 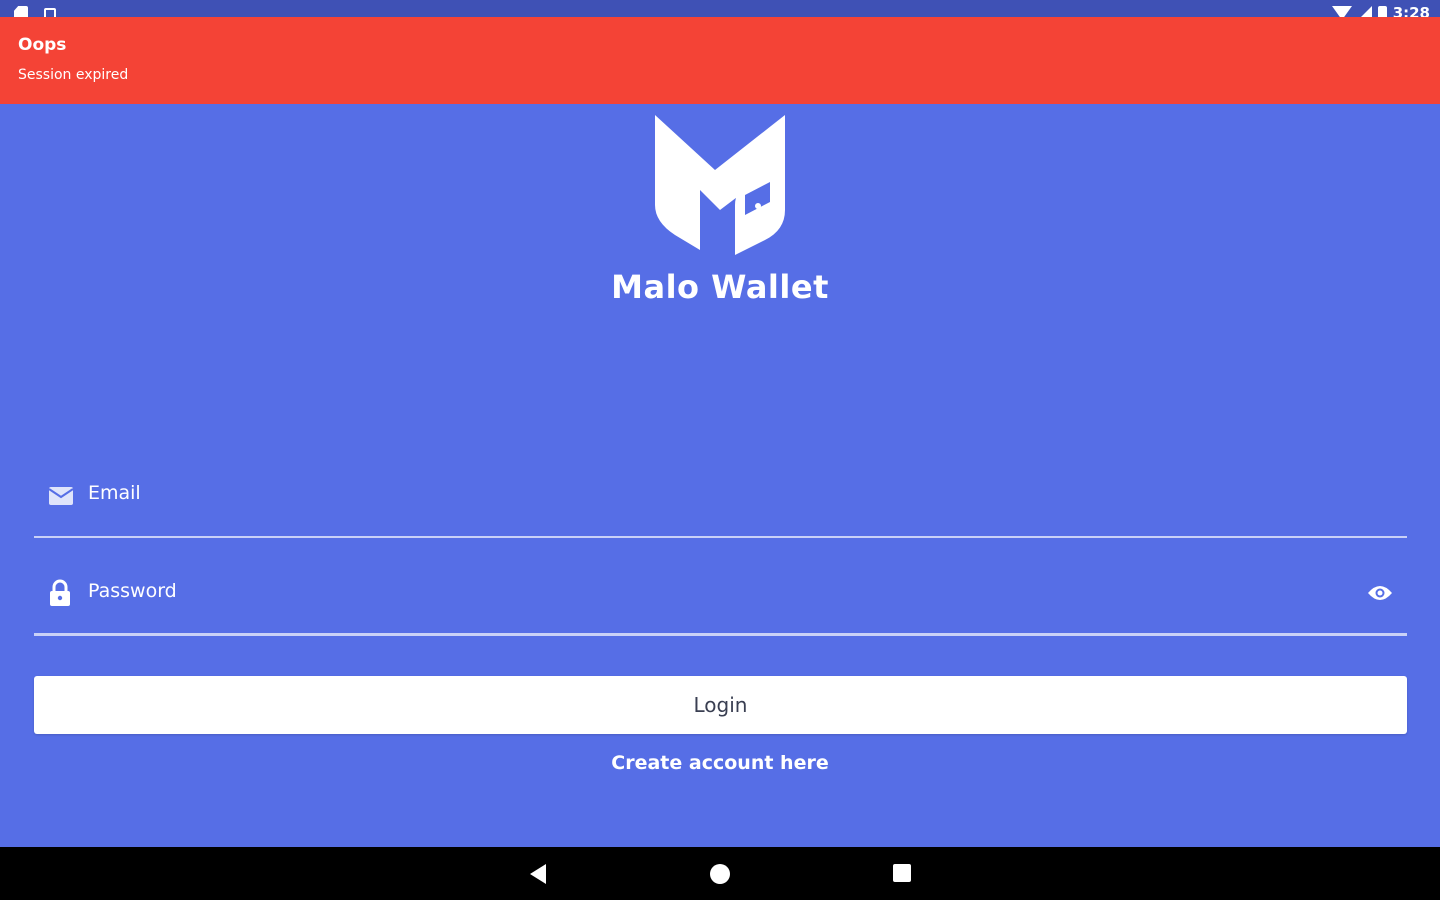 What do you see at coordinates (61, 496) in the screenshot?
I see `envelope-icon` at bounding box center [61, 496].